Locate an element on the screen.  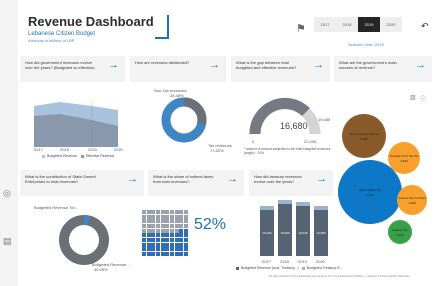
bubble-custom-tax is located at coordinates (400, 232).